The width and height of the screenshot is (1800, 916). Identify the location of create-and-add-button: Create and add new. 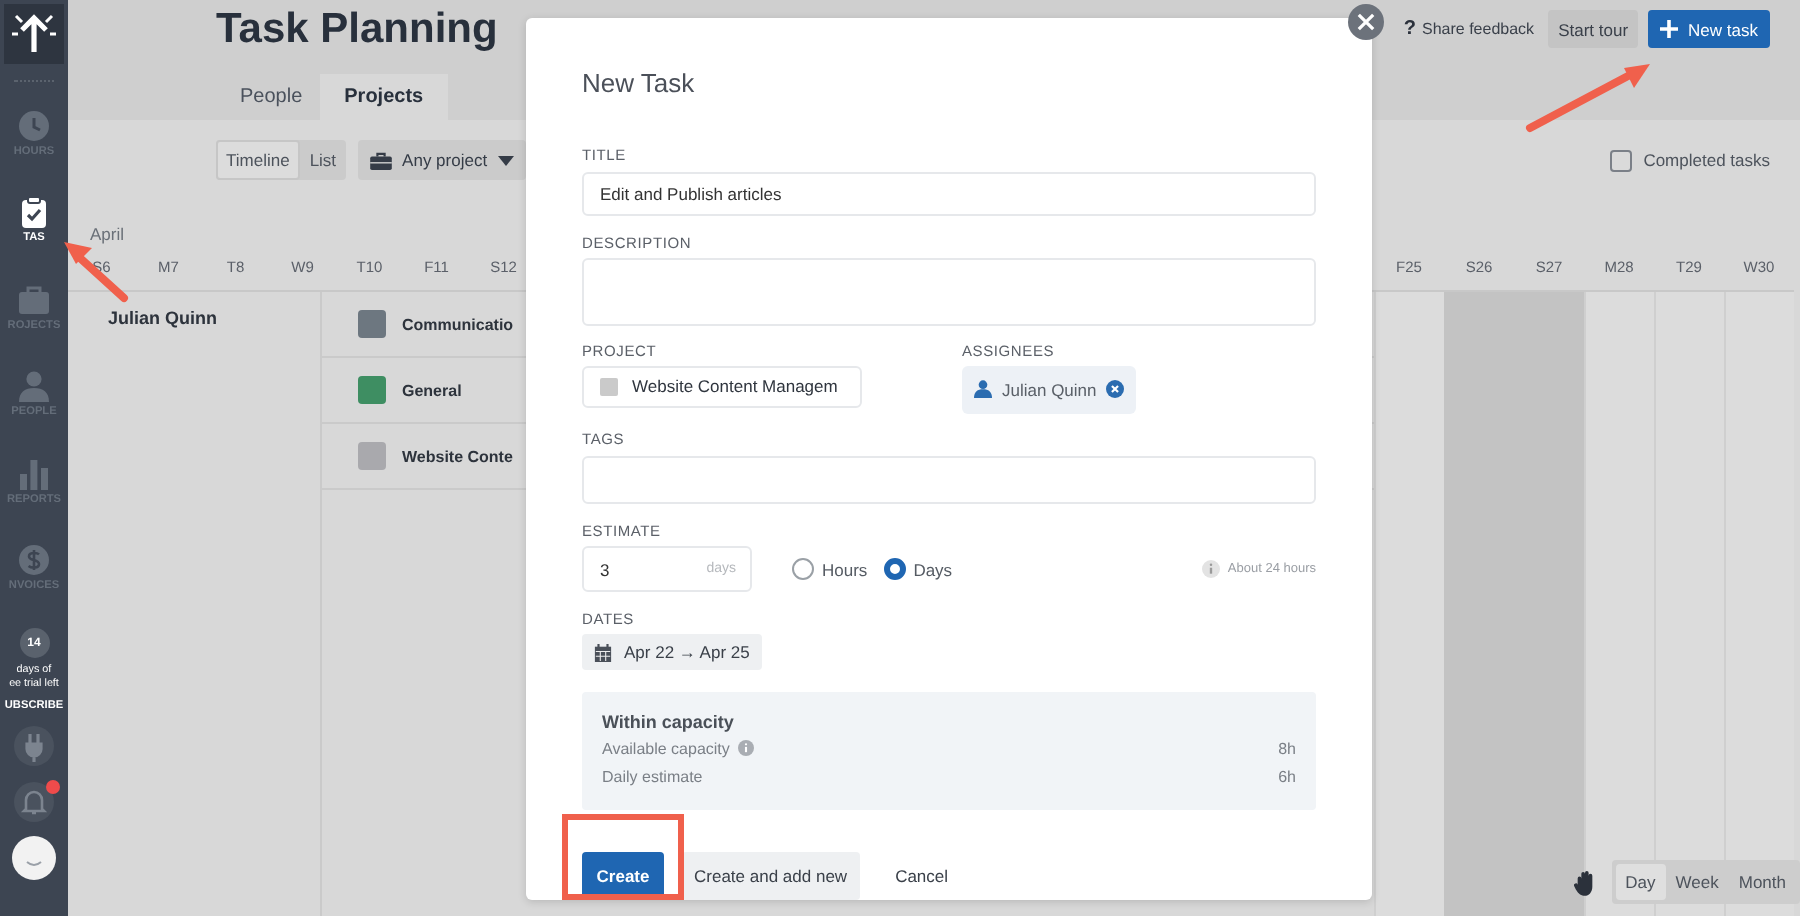
(771, 876).